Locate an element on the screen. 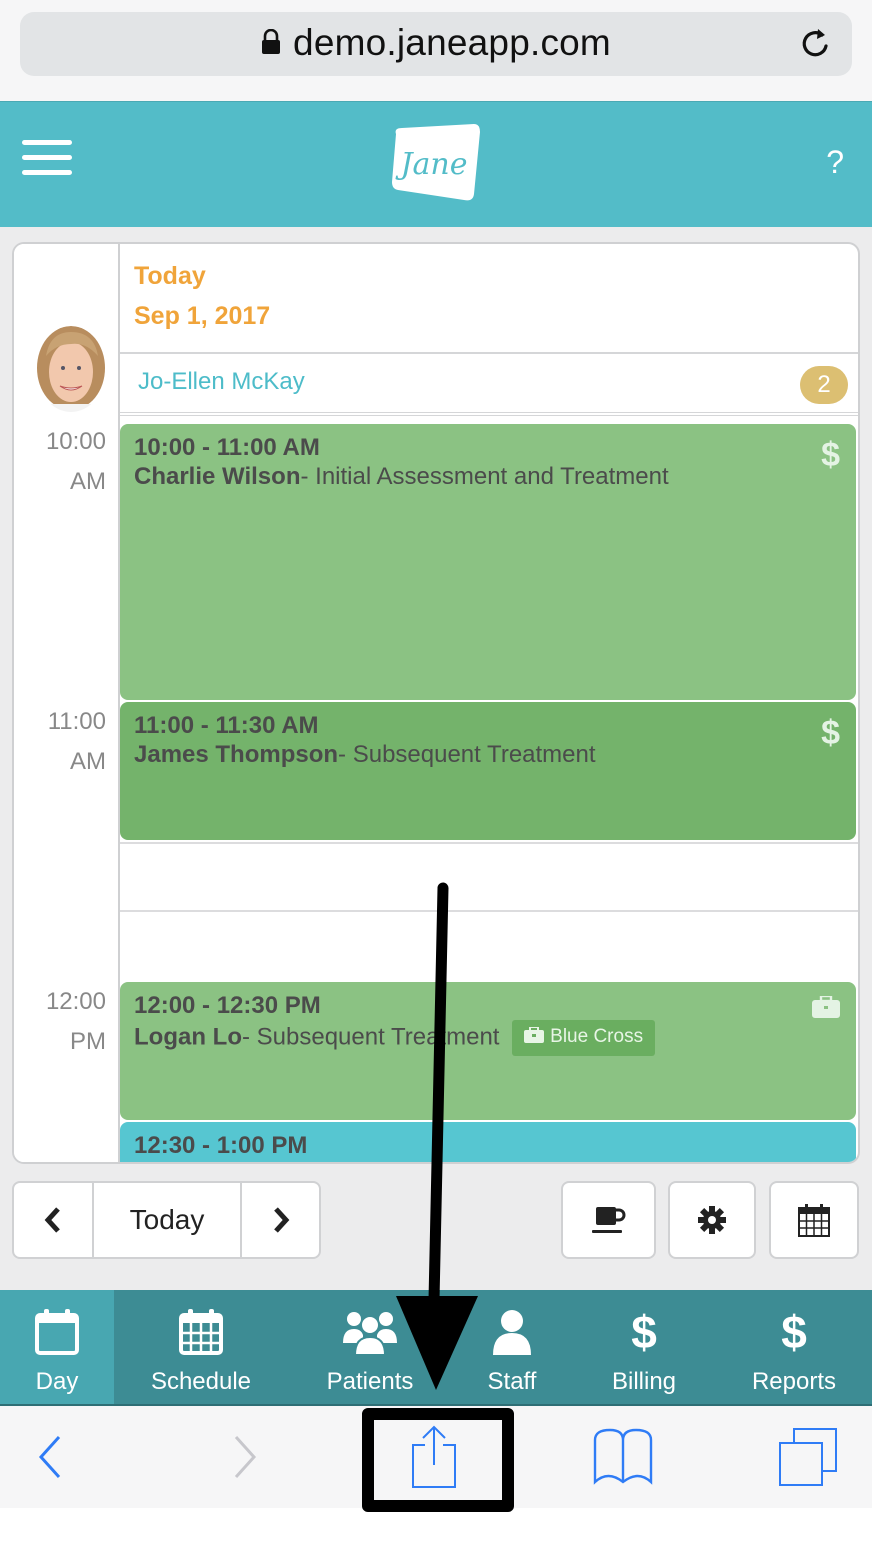  tab-label: Day is located at coordinates (57, 1381).